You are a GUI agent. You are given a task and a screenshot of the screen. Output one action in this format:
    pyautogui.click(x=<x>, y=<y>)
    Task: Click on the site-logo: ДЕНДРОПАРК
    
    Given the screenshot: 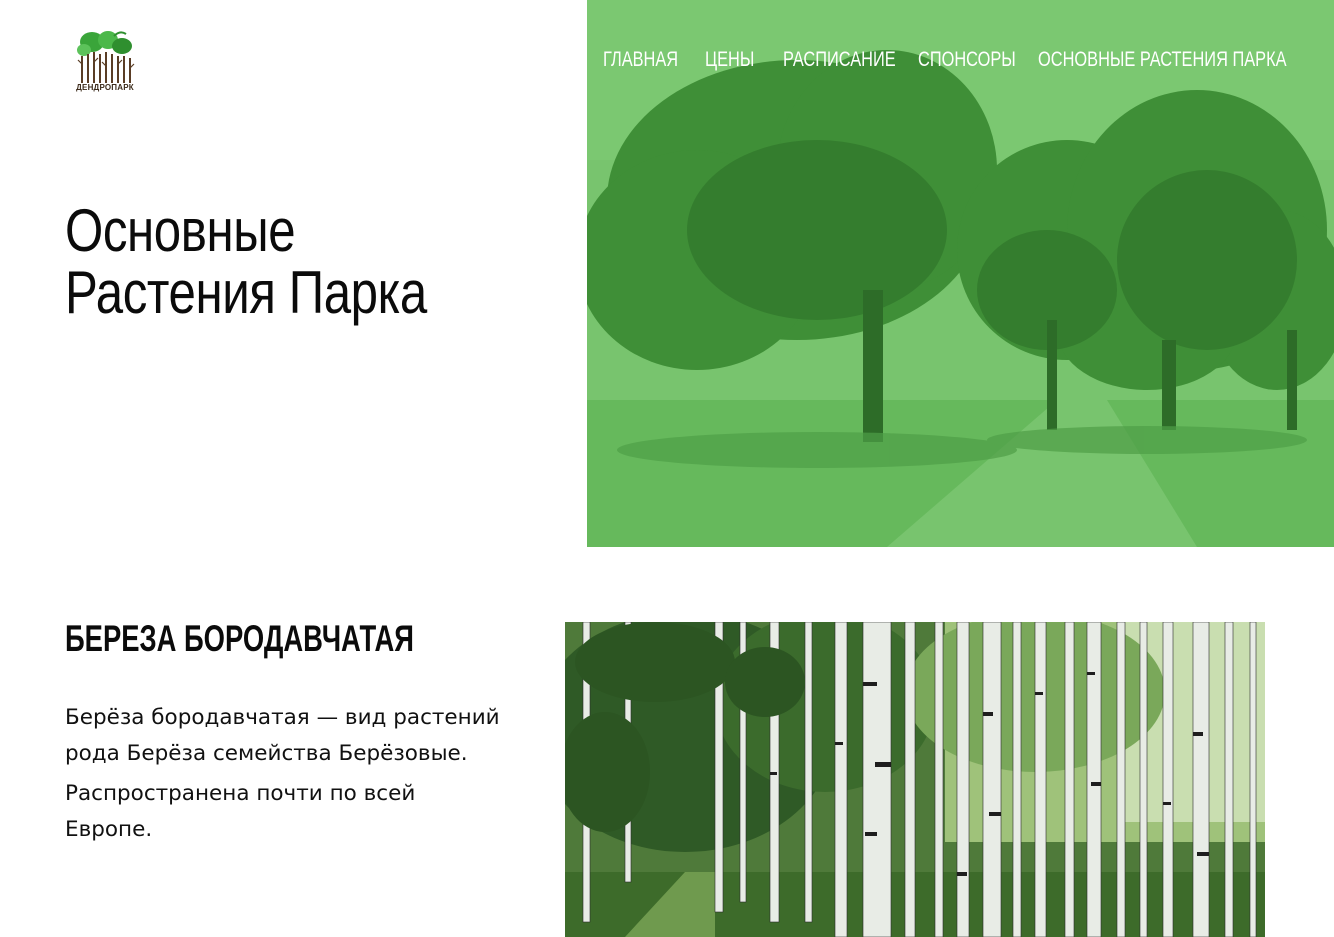 What is the action you would take?
    pyautogui.click(x=105, y=63)
    